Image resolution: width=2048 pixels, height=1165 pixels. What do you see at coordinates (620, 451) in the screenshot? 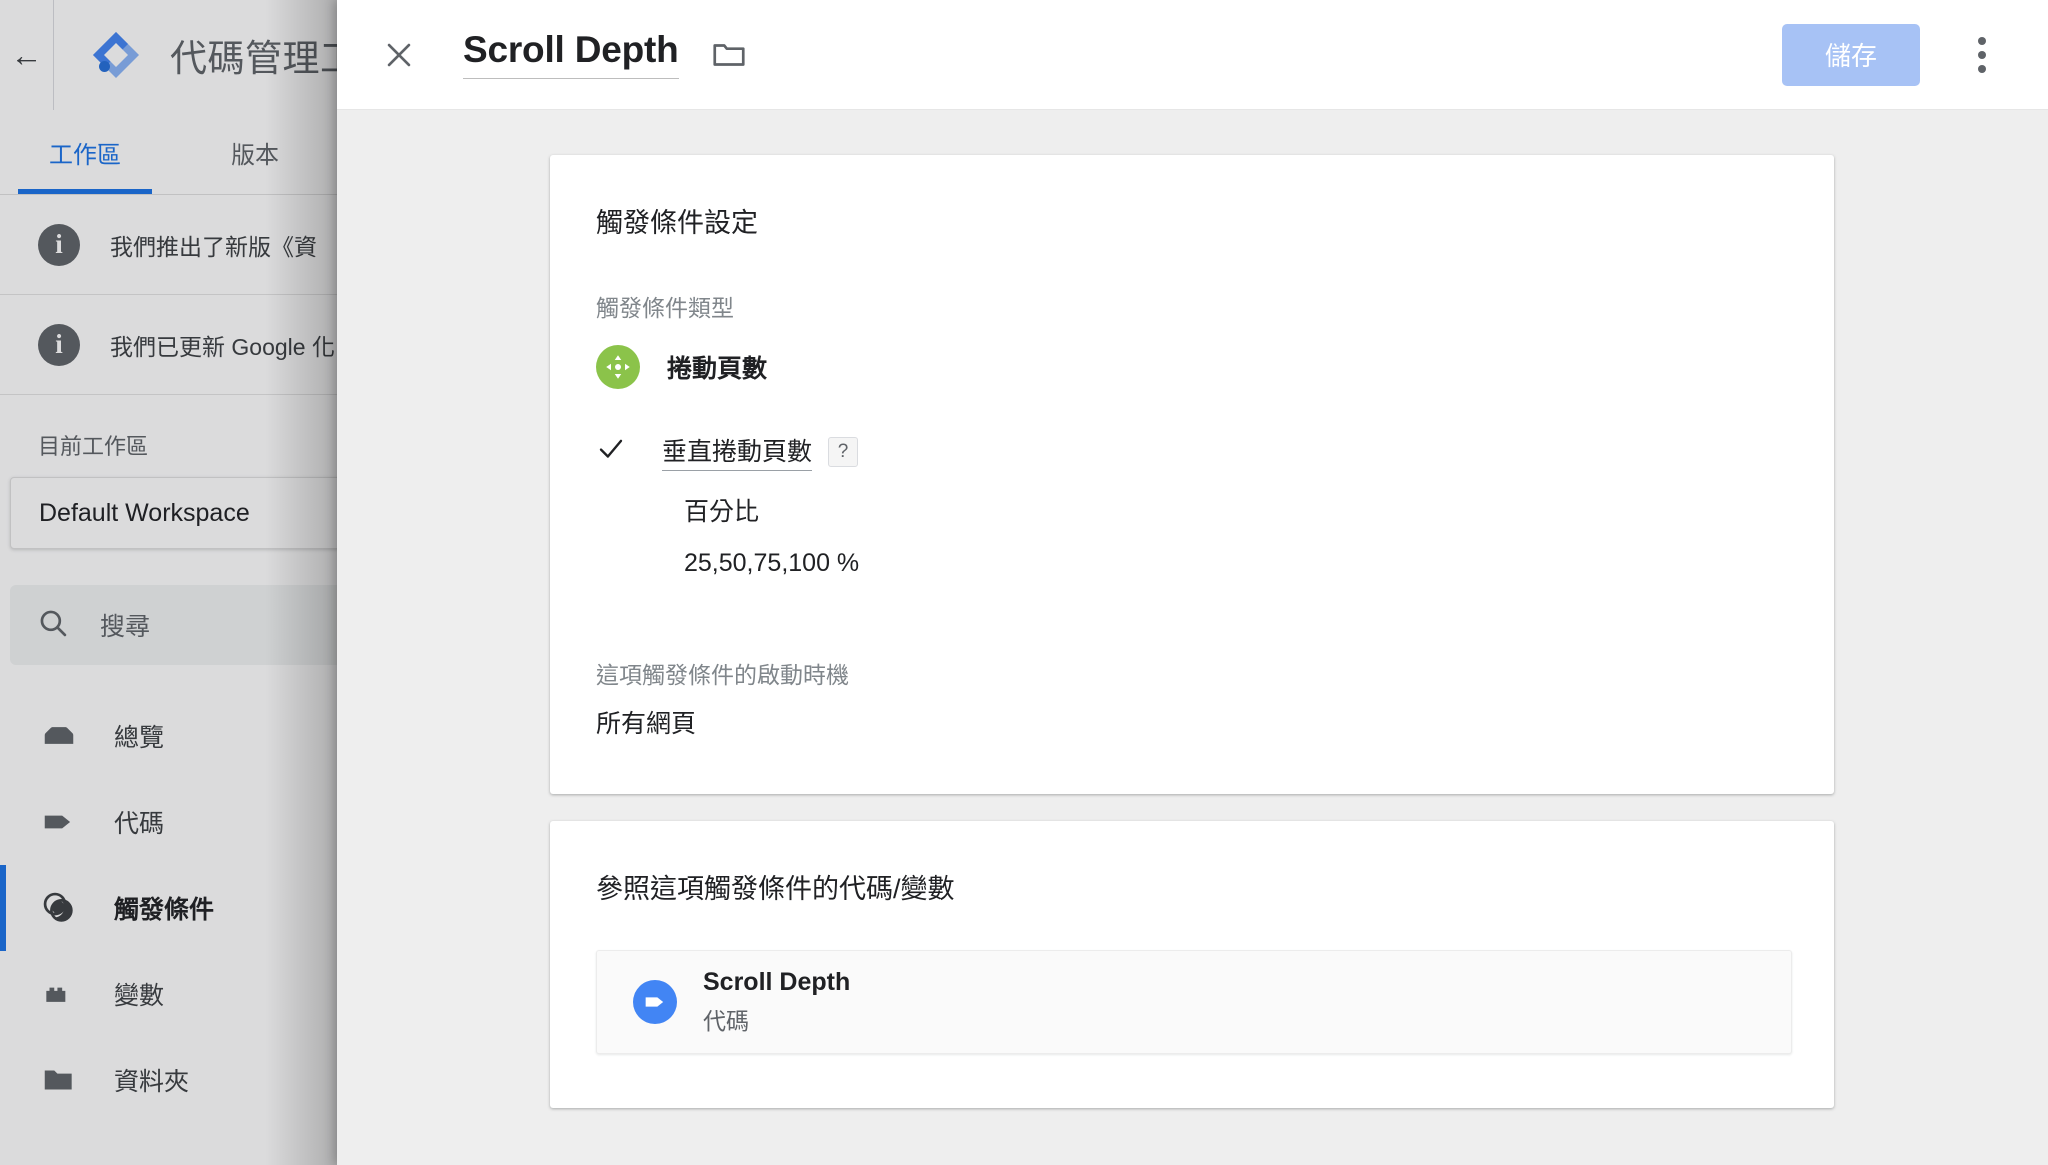
I see `checkmark-icon` at bounding box center [620, 451].